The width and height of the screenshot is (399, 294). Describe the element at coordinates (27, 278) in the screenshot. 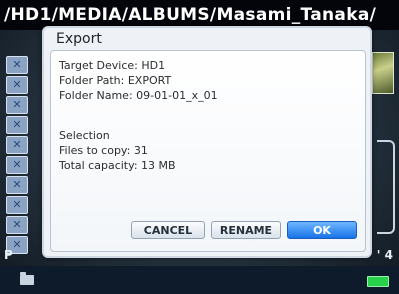

I see `folder-icon` at that location.